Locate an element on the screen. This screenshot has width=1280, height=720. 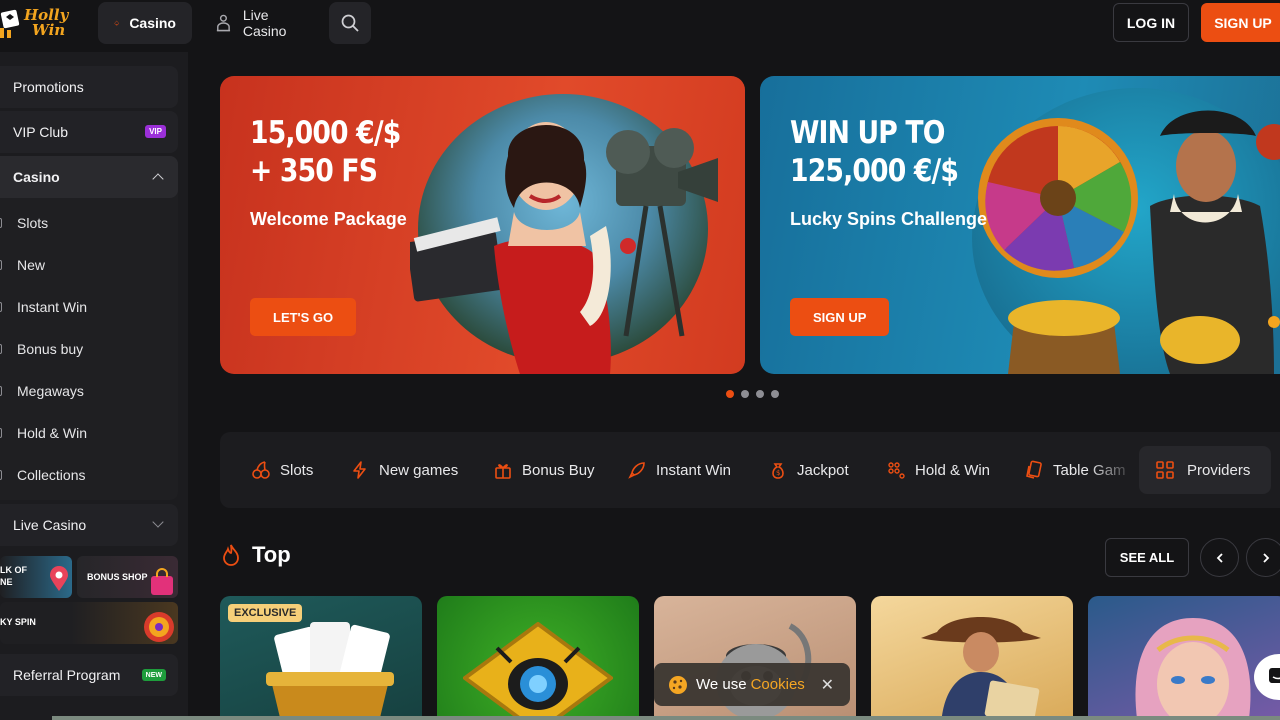
money-bag-icon: $ is located at coordinates (778, 471).